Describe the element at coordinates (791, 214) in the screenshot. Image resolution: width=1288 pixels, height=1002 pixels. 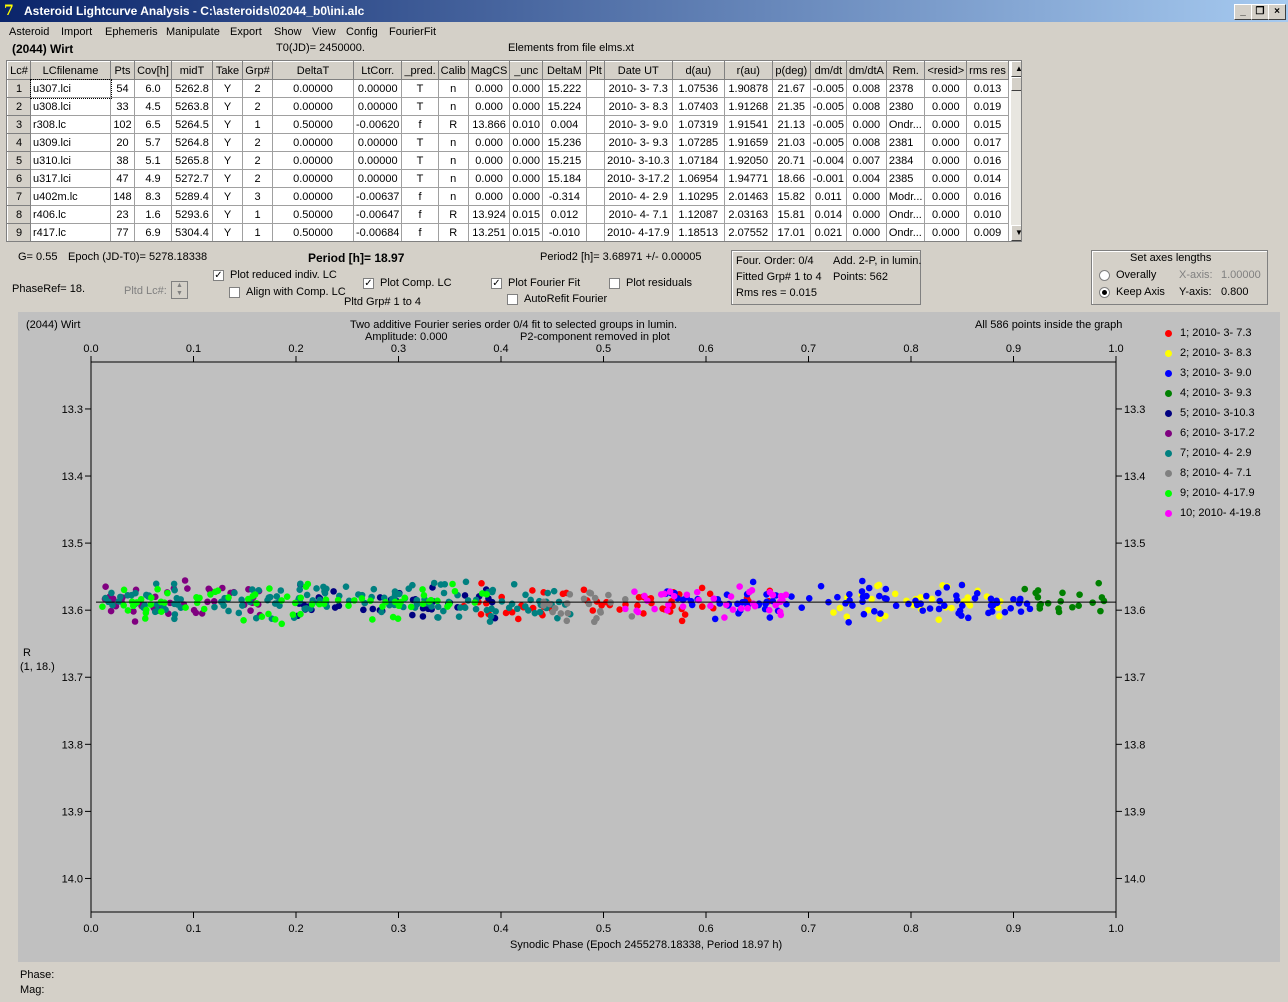
I see `table-cell: 15.81` at that location.